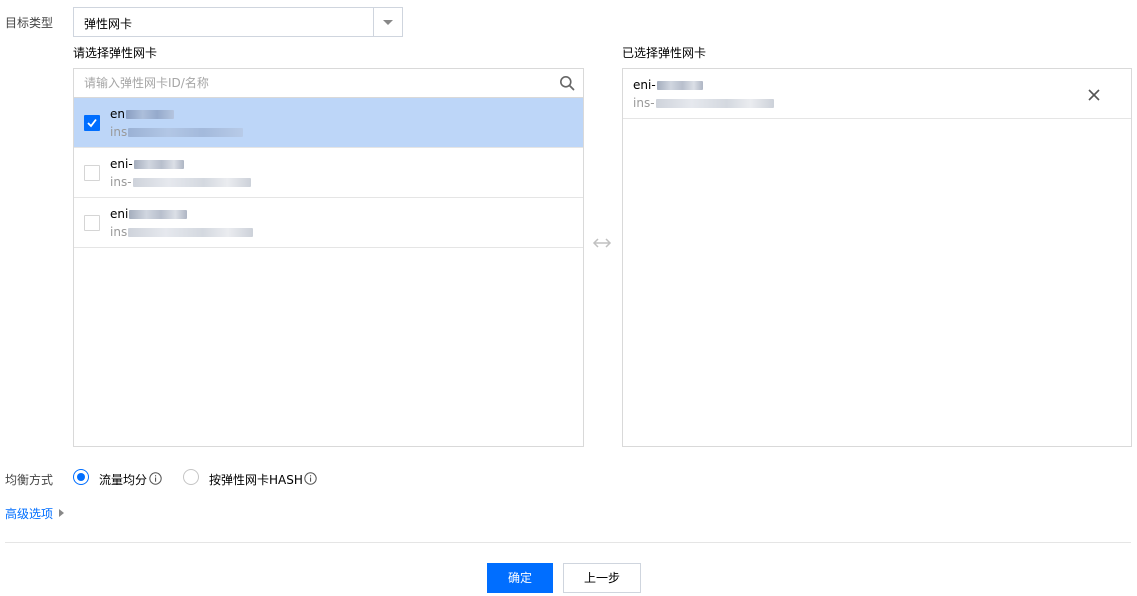  I want to click on confirm-button: 确定, so click(520, 578).